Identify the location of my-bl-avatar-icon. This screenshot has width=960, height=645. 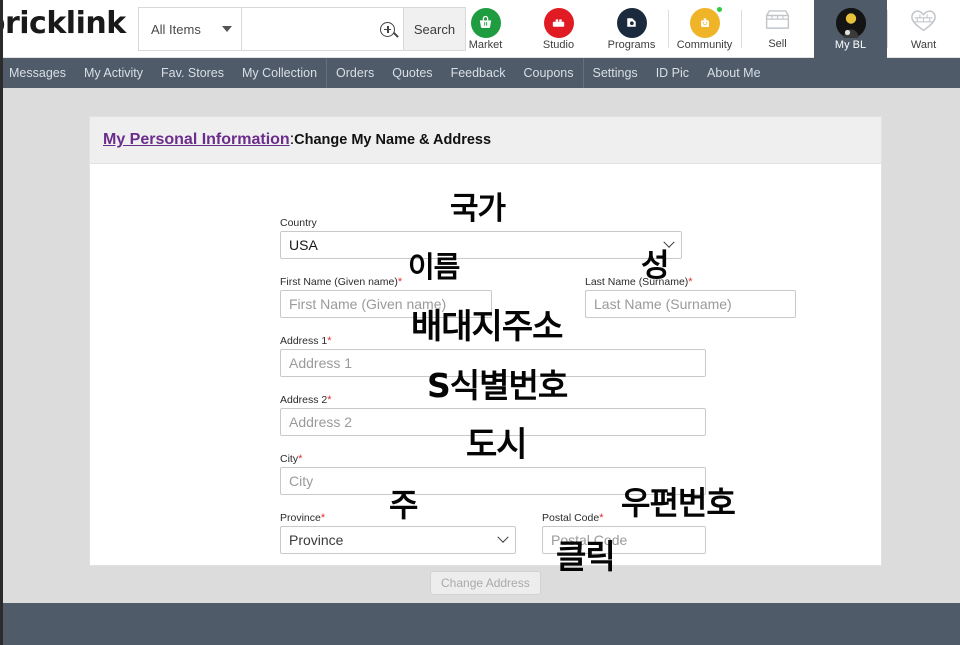
(850, 22).